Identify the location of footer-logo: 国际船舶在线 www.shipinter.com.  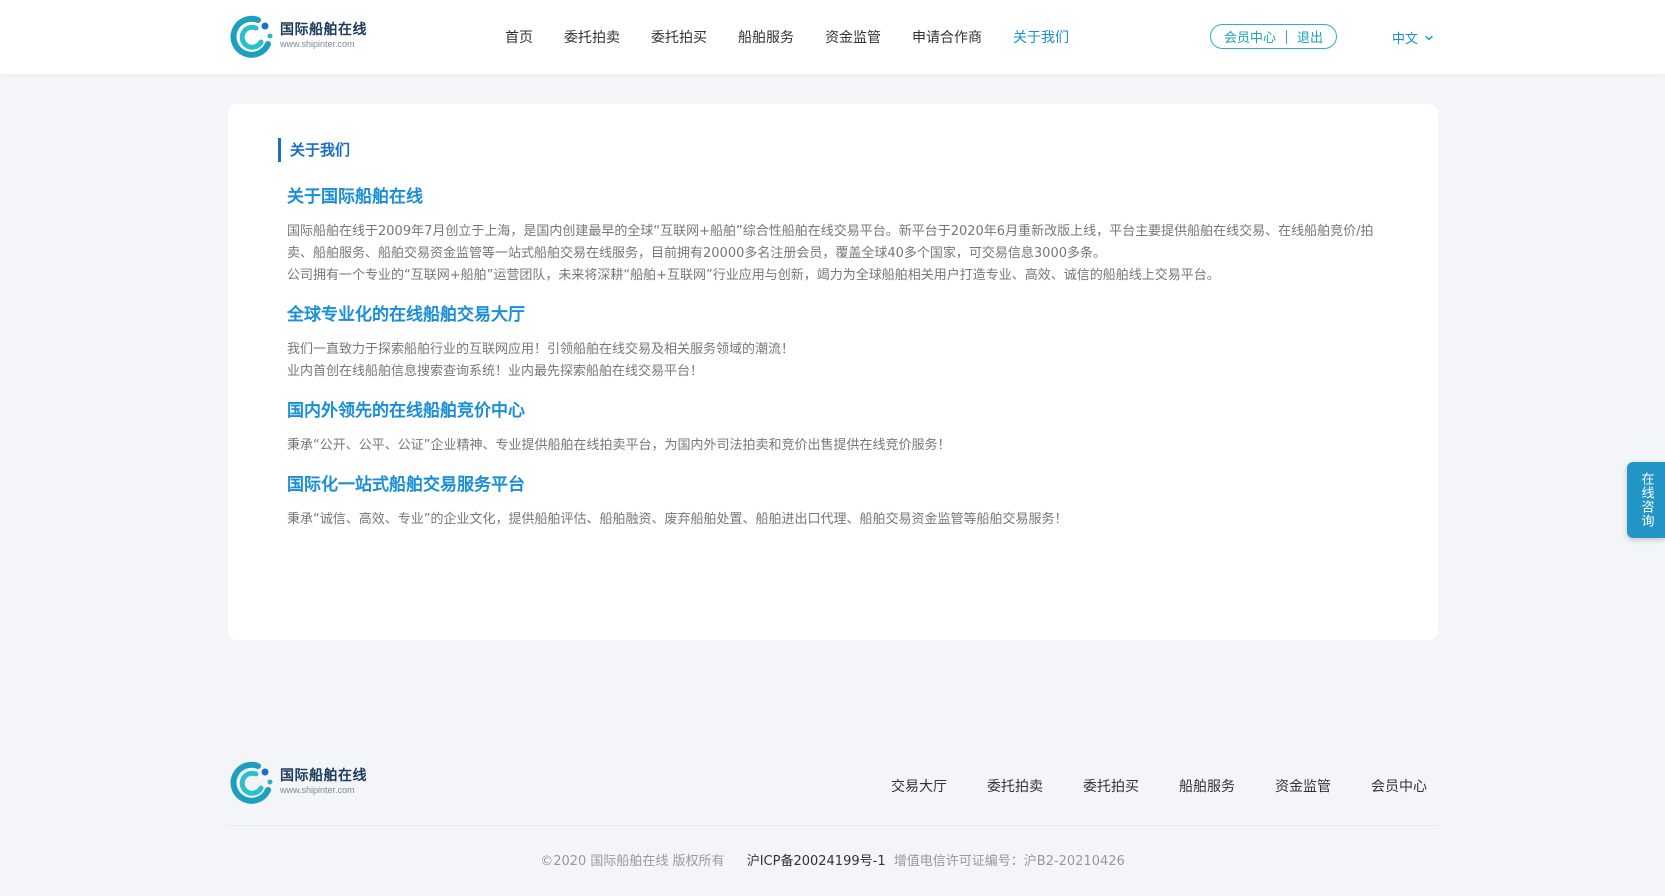
(297, 782).